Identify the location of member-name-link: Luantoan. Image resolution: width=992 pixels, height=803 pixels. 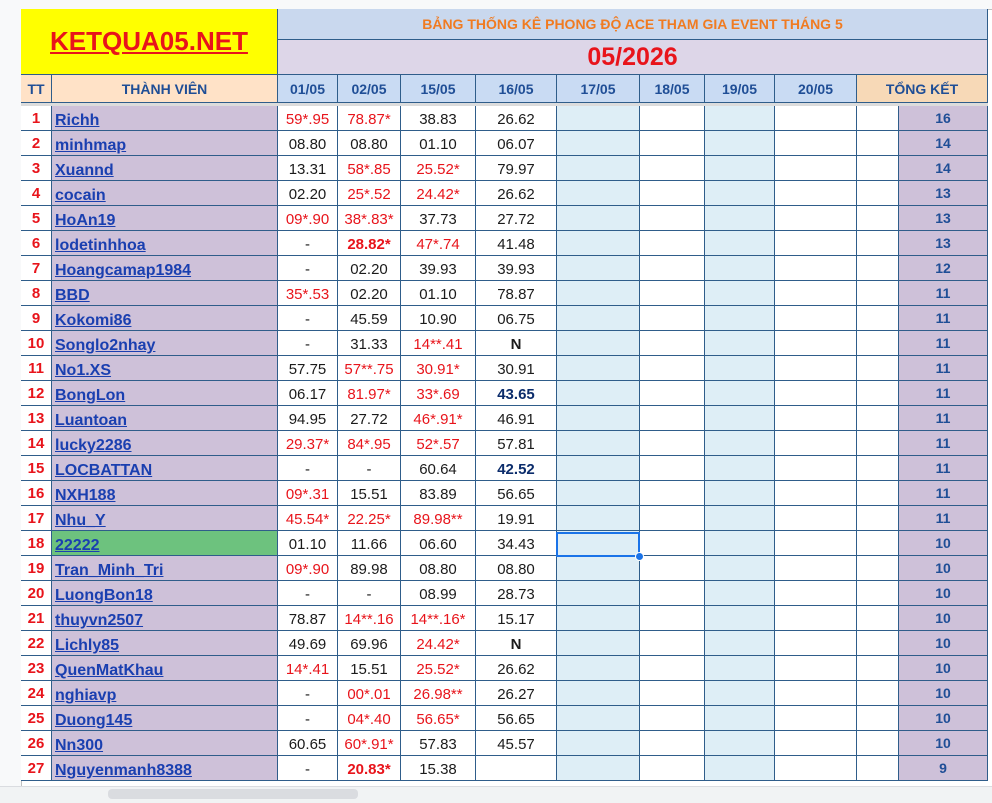
(165, 418).